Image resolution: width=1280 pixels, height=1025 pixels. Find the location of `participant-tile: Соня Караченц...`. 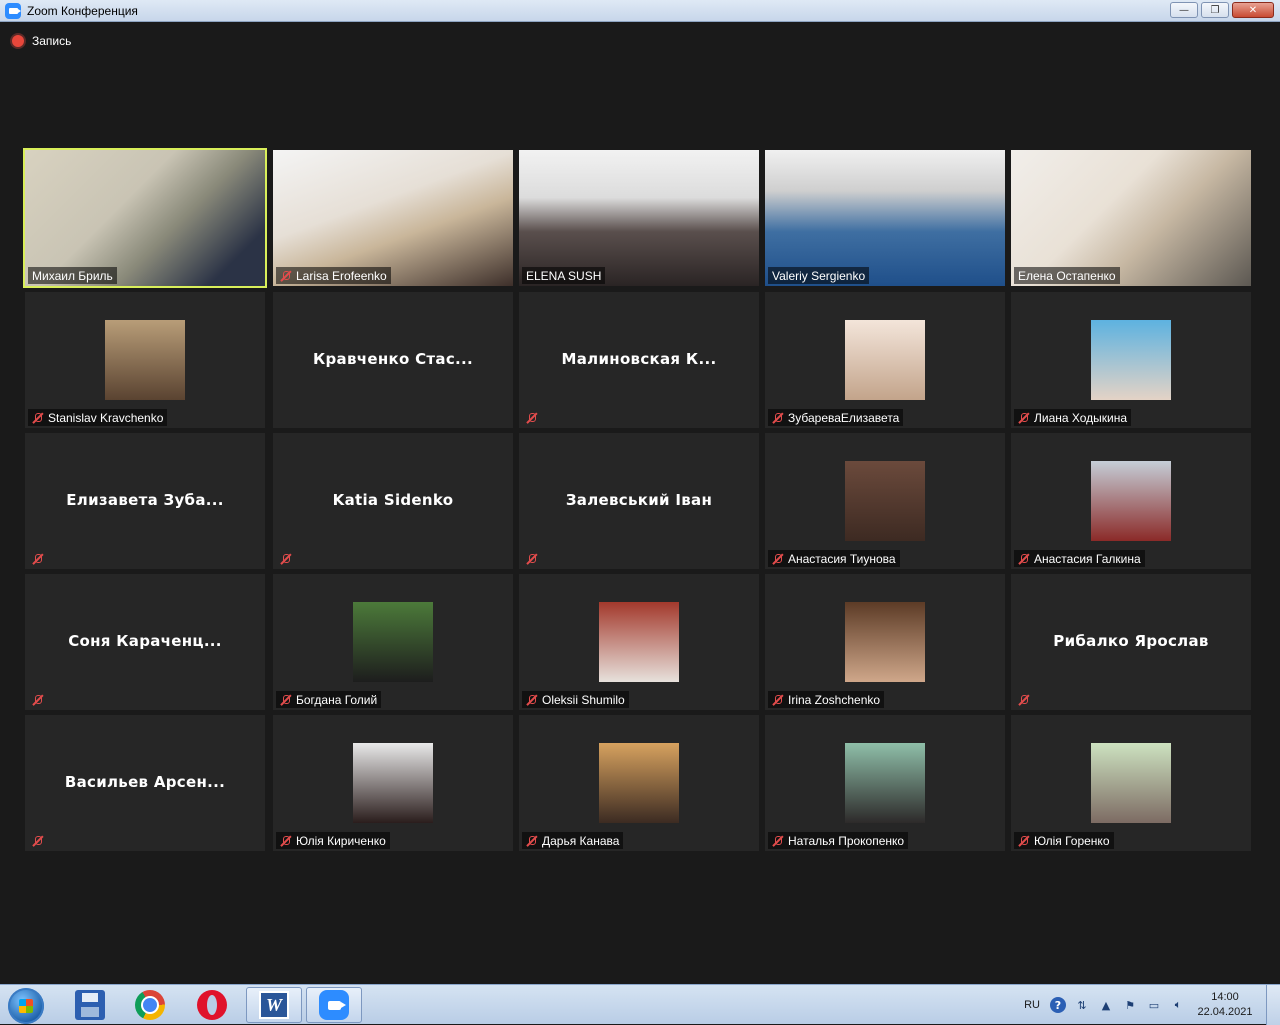

participant-tile: Соня Караченц... is located at coordinates (145, 642).